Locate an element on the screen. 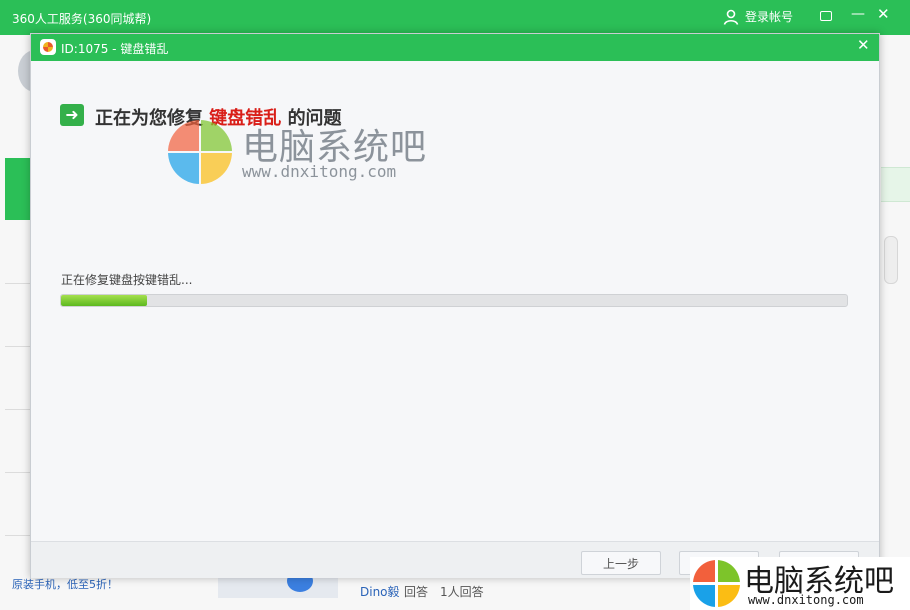 The image size is (910, 610). corner-watermark: 电脑系统吧 www.dnxitong.com is located at coordinates (800, 583).